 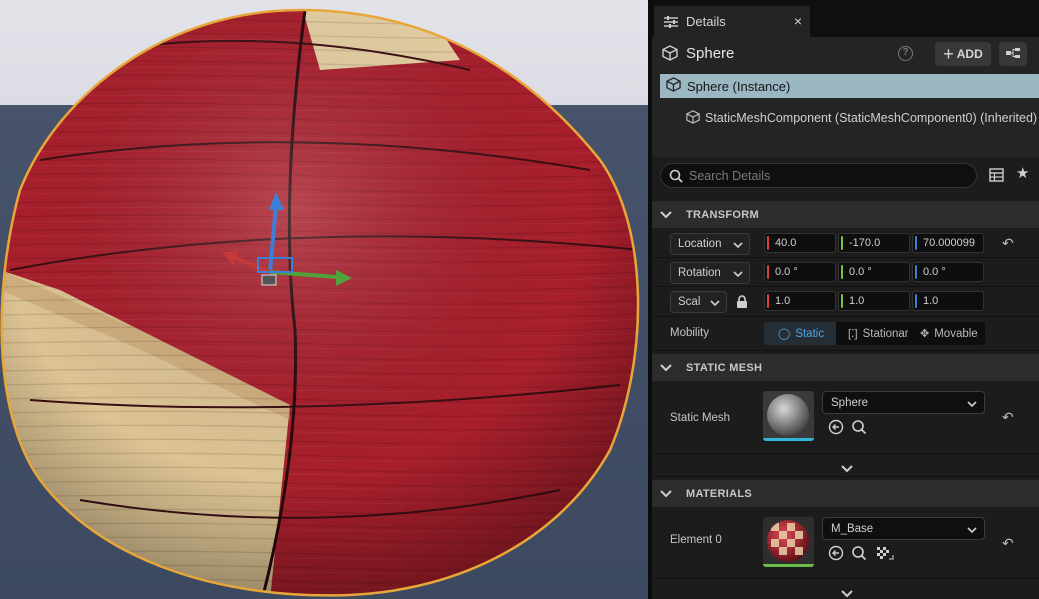 I want to click on mobility-movable-label: Movable, so click(x=956, y=333).